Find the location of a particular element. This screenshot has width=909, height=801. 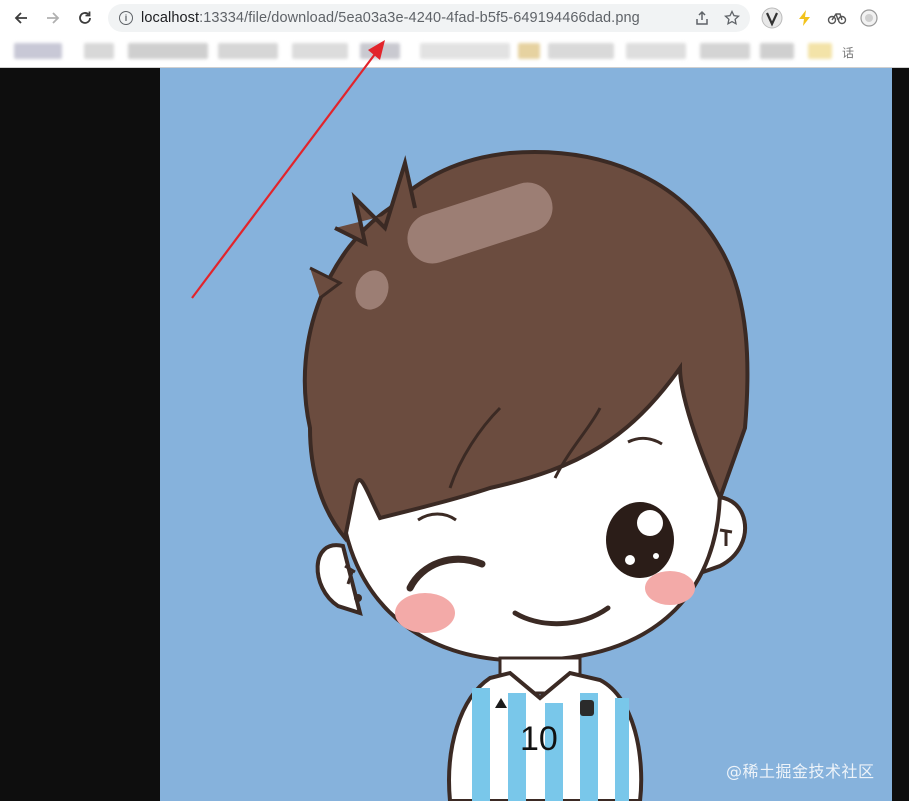

back-icon is located at coordinates (21, 18).